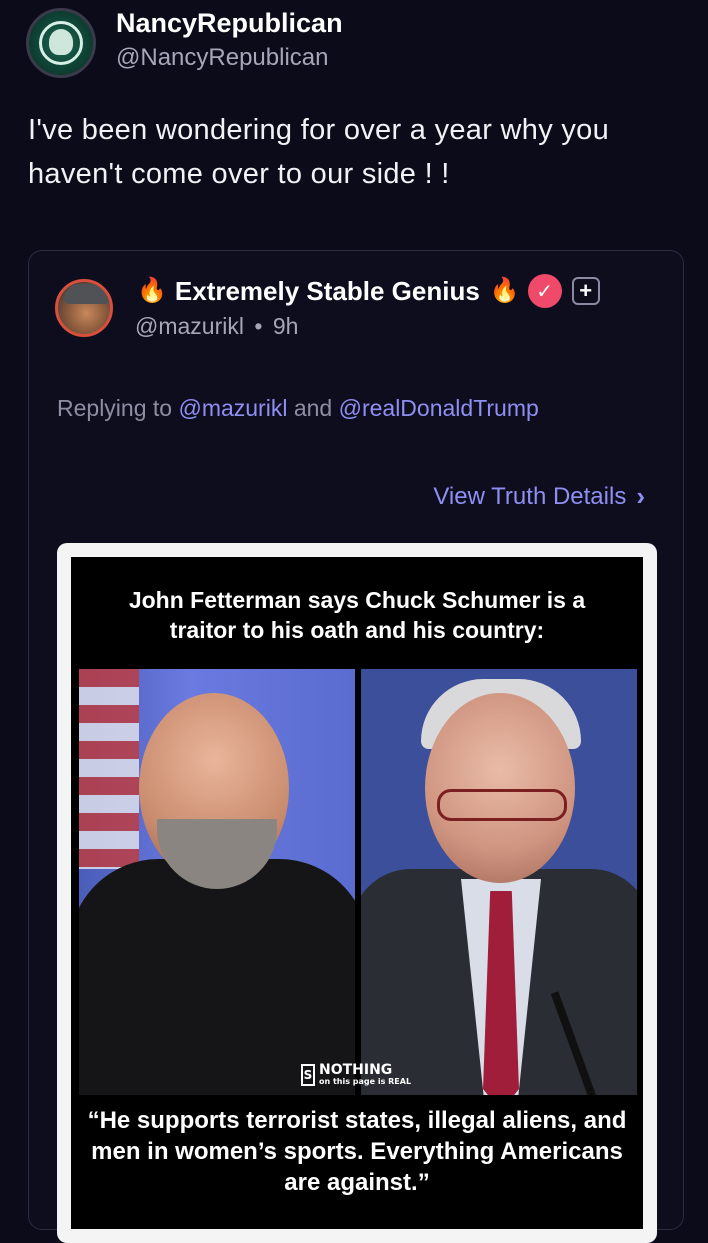 This screenshot has height=1243, width=708. I want to click on fetterman-photo, so click(217, 882).